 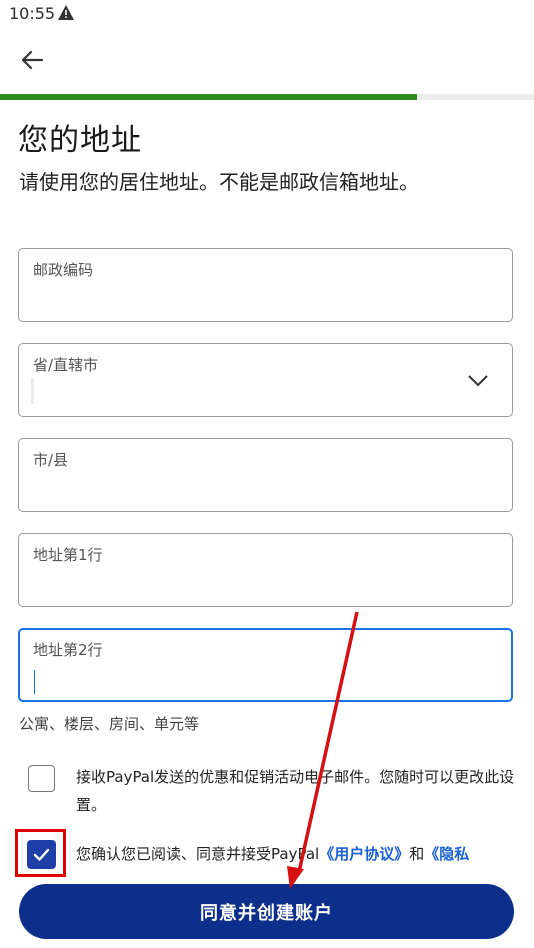 What do you see at coordinates (63, 270) in the screenshot?
I see `postal-code-label: 邮政编码` at bounding box center [63, 270].